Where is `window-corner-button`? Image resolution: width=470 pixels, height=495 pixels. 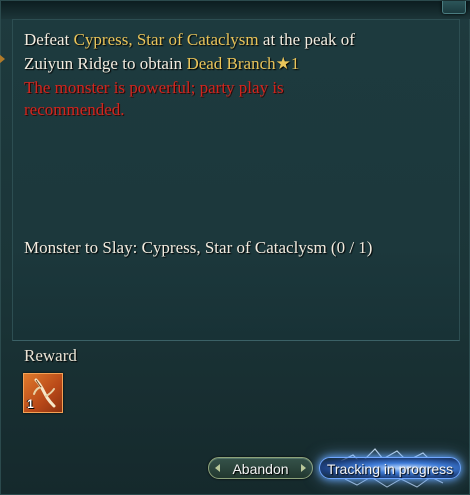 window-corner-button is located at coordinates (454, 7).